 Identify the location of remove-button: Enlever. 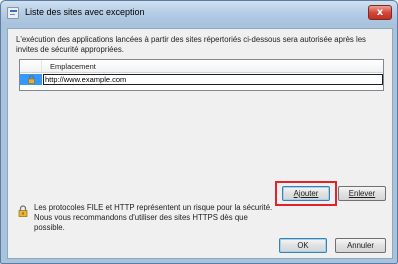
(362, 193).